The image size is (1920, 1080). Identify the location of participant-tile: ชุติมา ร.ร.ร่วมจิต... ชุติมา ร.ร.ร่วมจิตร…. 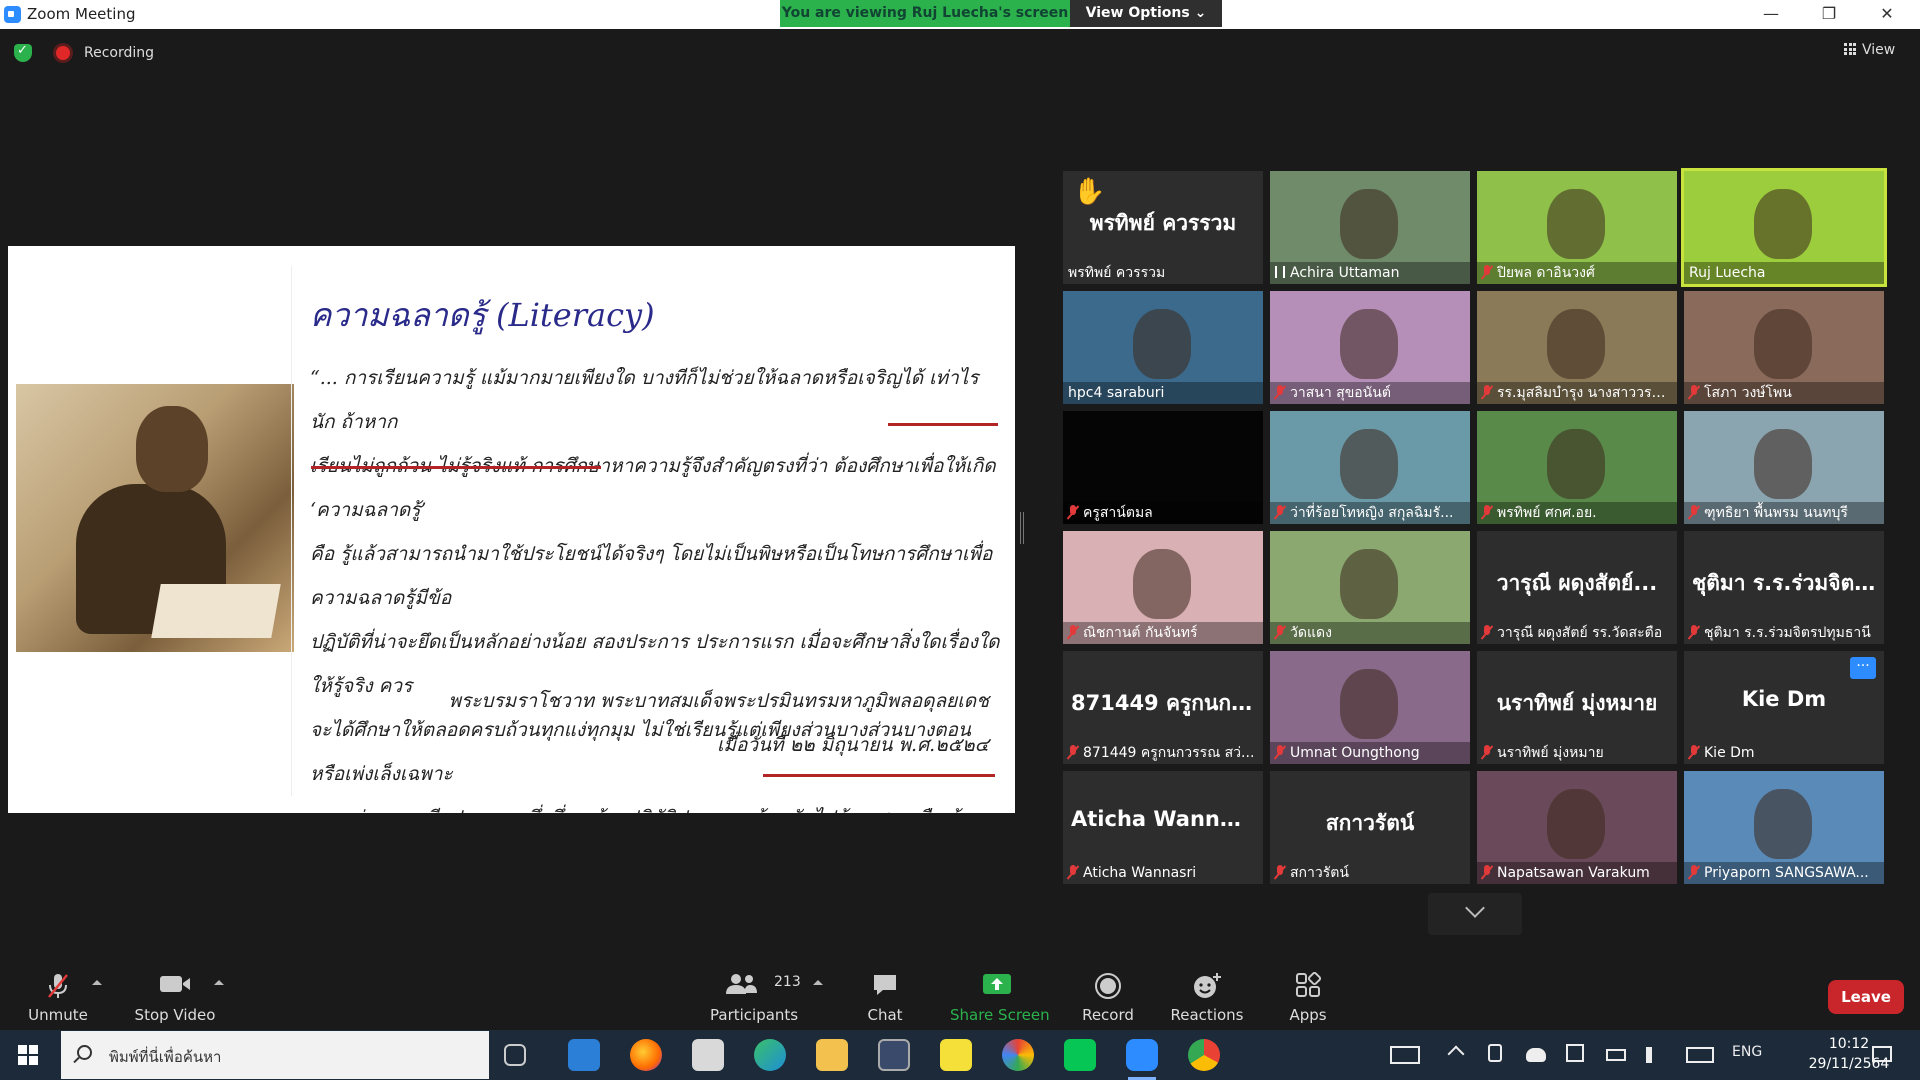
(1784, 587).